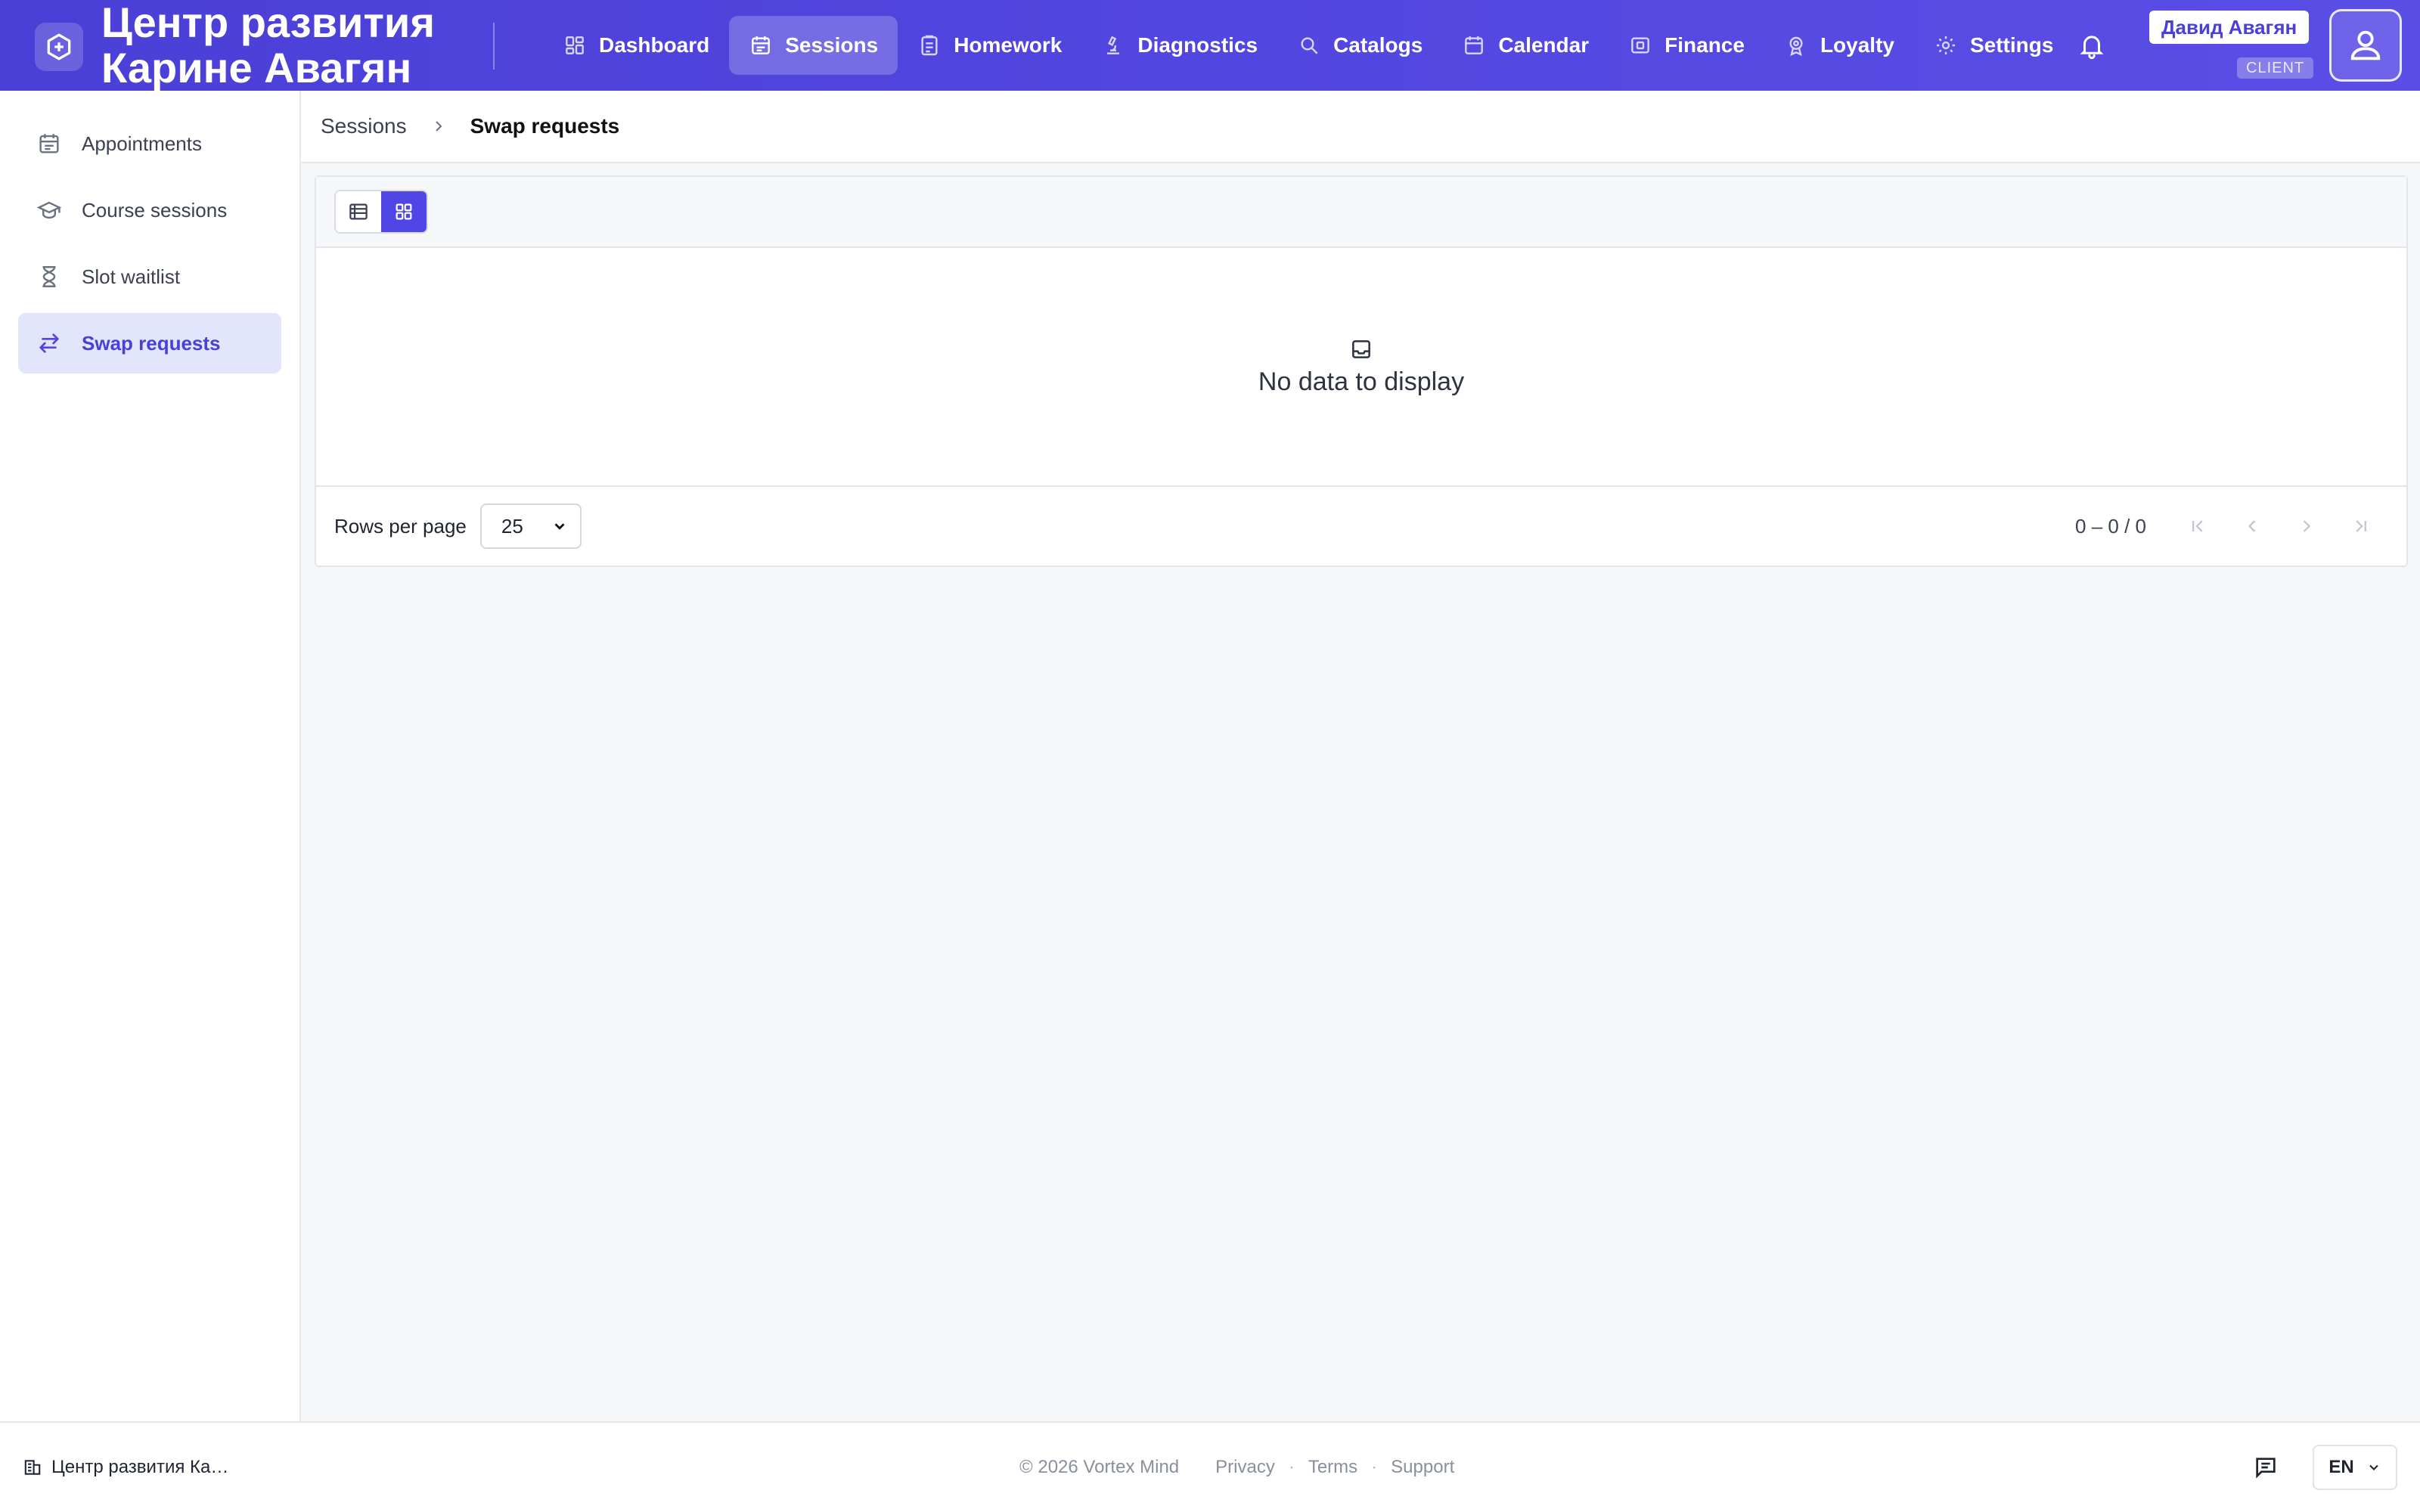 This screenshot has height=1512, width=2420. I want to click on inbox-icon, so click(1361, 348).